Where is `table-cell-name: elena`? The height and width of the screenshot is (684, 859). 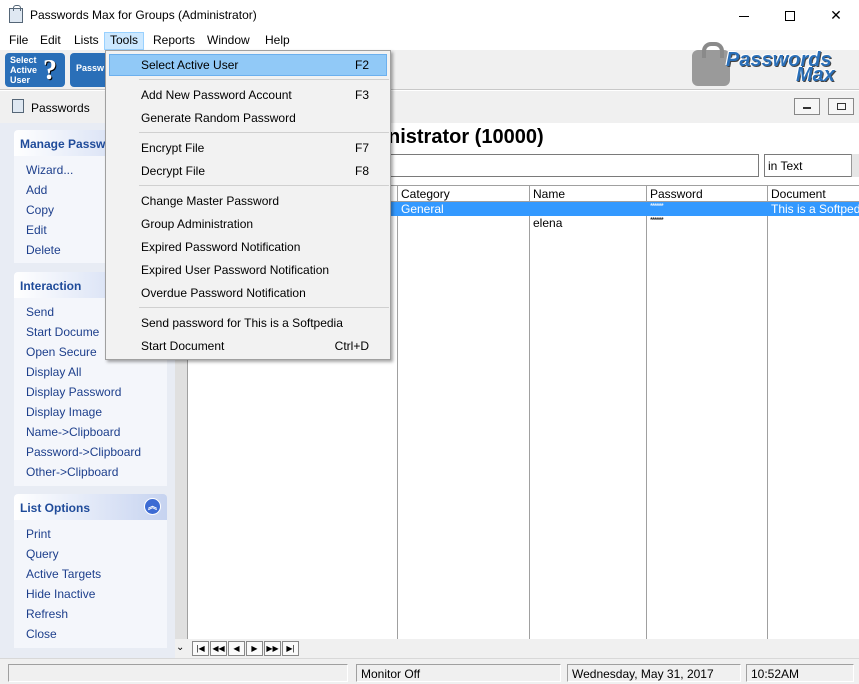
table-cell-name: elena is located at coordinates (588, 223).